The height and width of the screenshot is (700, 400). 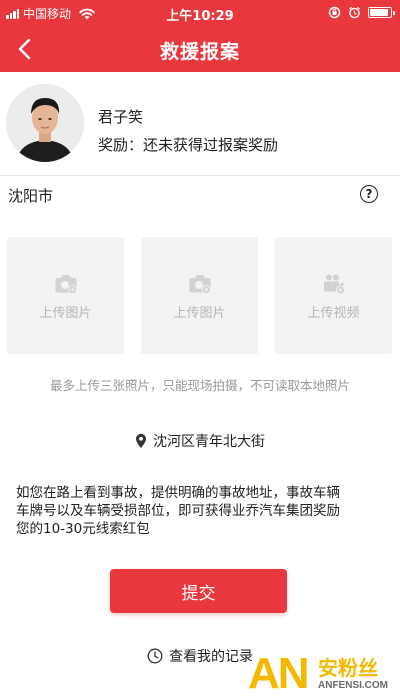 I want to click on submit-button: 提交, so click(x=198, y=591).